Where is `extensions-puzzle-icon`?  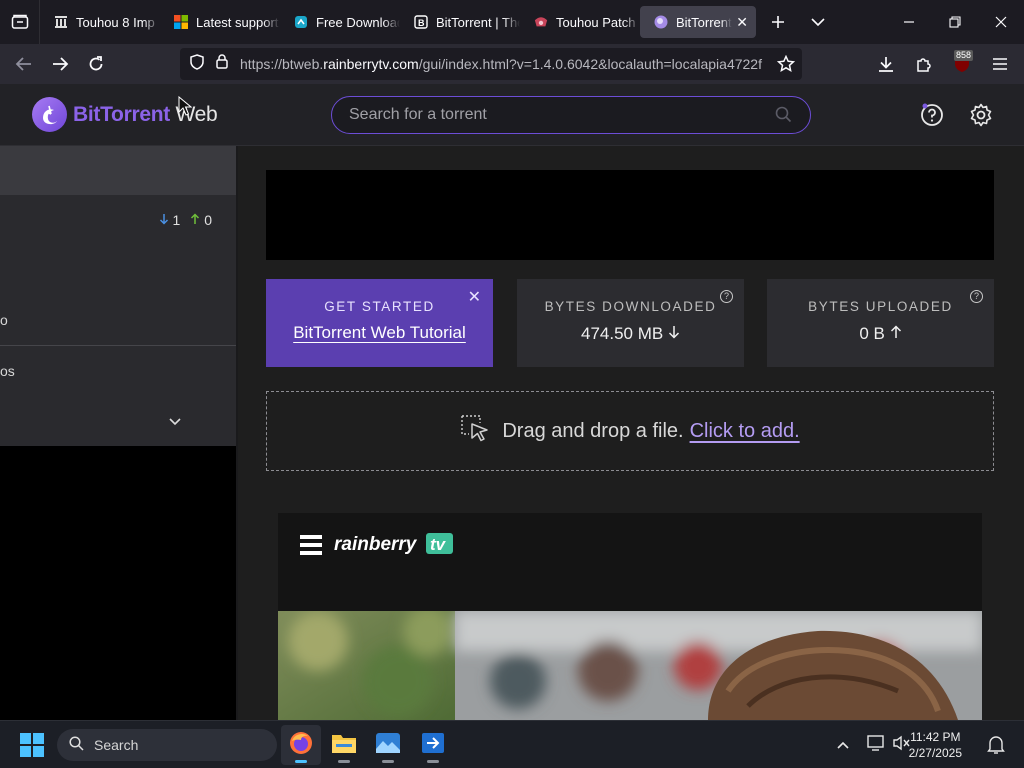 extensions-puzzle-icon is located at coordinates (924, 64).